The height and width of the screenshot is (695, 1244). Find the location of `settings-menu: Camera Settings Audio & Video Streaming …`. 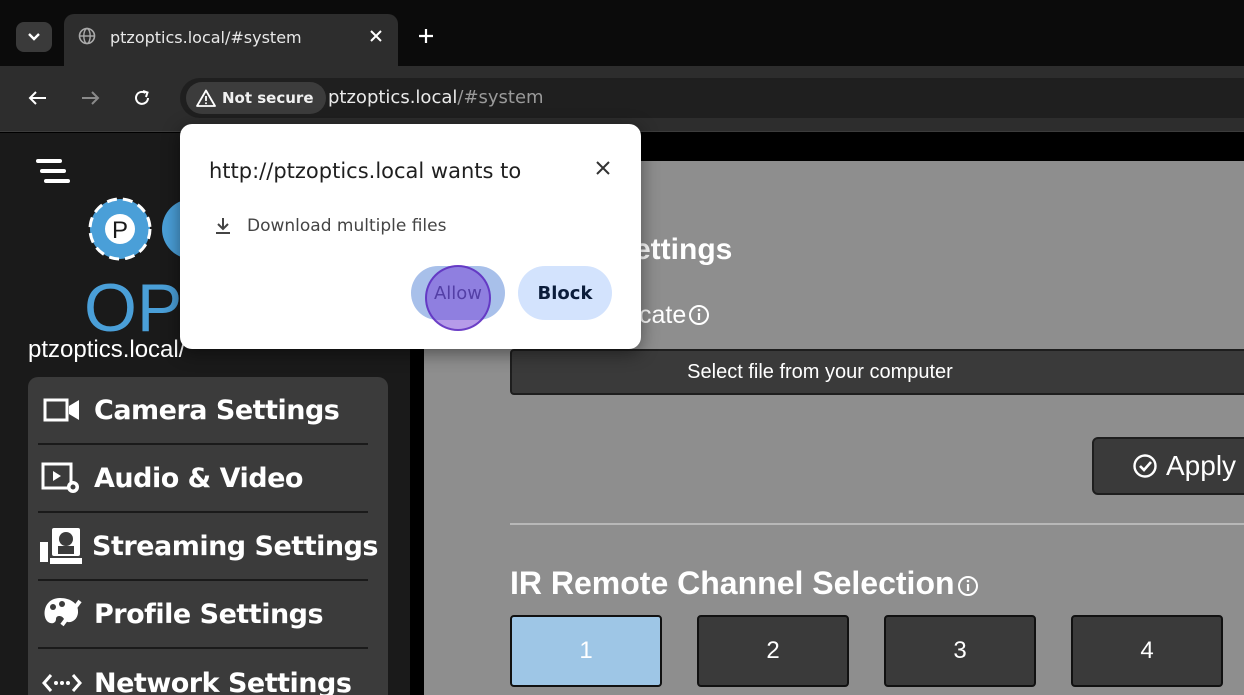

settings-menu: Camera Settings Audio & Video Streaming … is located at coordinates (208, 536).